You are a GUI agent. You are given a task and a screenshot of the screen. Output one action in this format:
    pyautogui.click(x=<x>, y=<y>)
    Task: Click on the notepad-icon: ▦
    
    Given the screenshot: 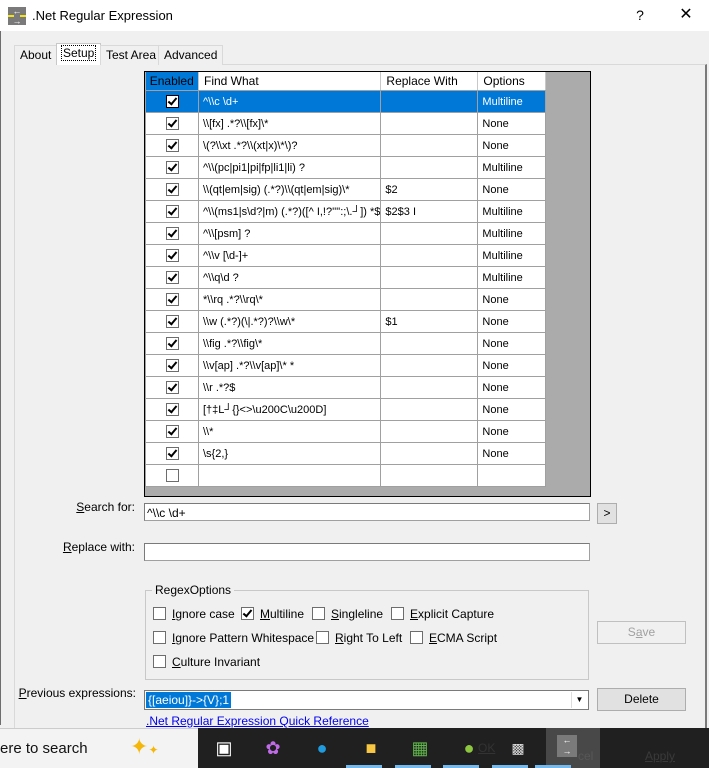 What is the action you would take?
    pyautogui.click(x=420, y=748)
    